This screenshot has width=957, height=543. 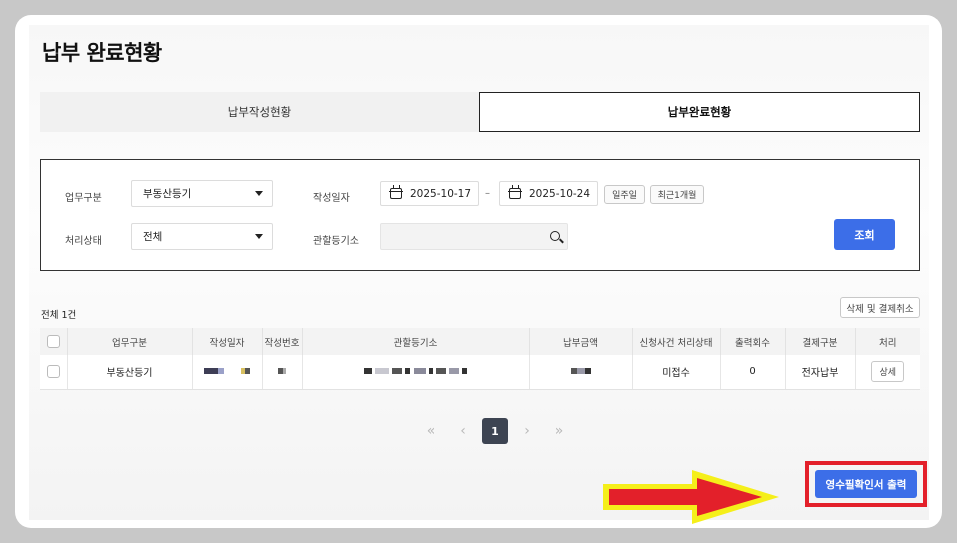 I want to click on prev-page-icon: ‹, so click(x=463, y=431).